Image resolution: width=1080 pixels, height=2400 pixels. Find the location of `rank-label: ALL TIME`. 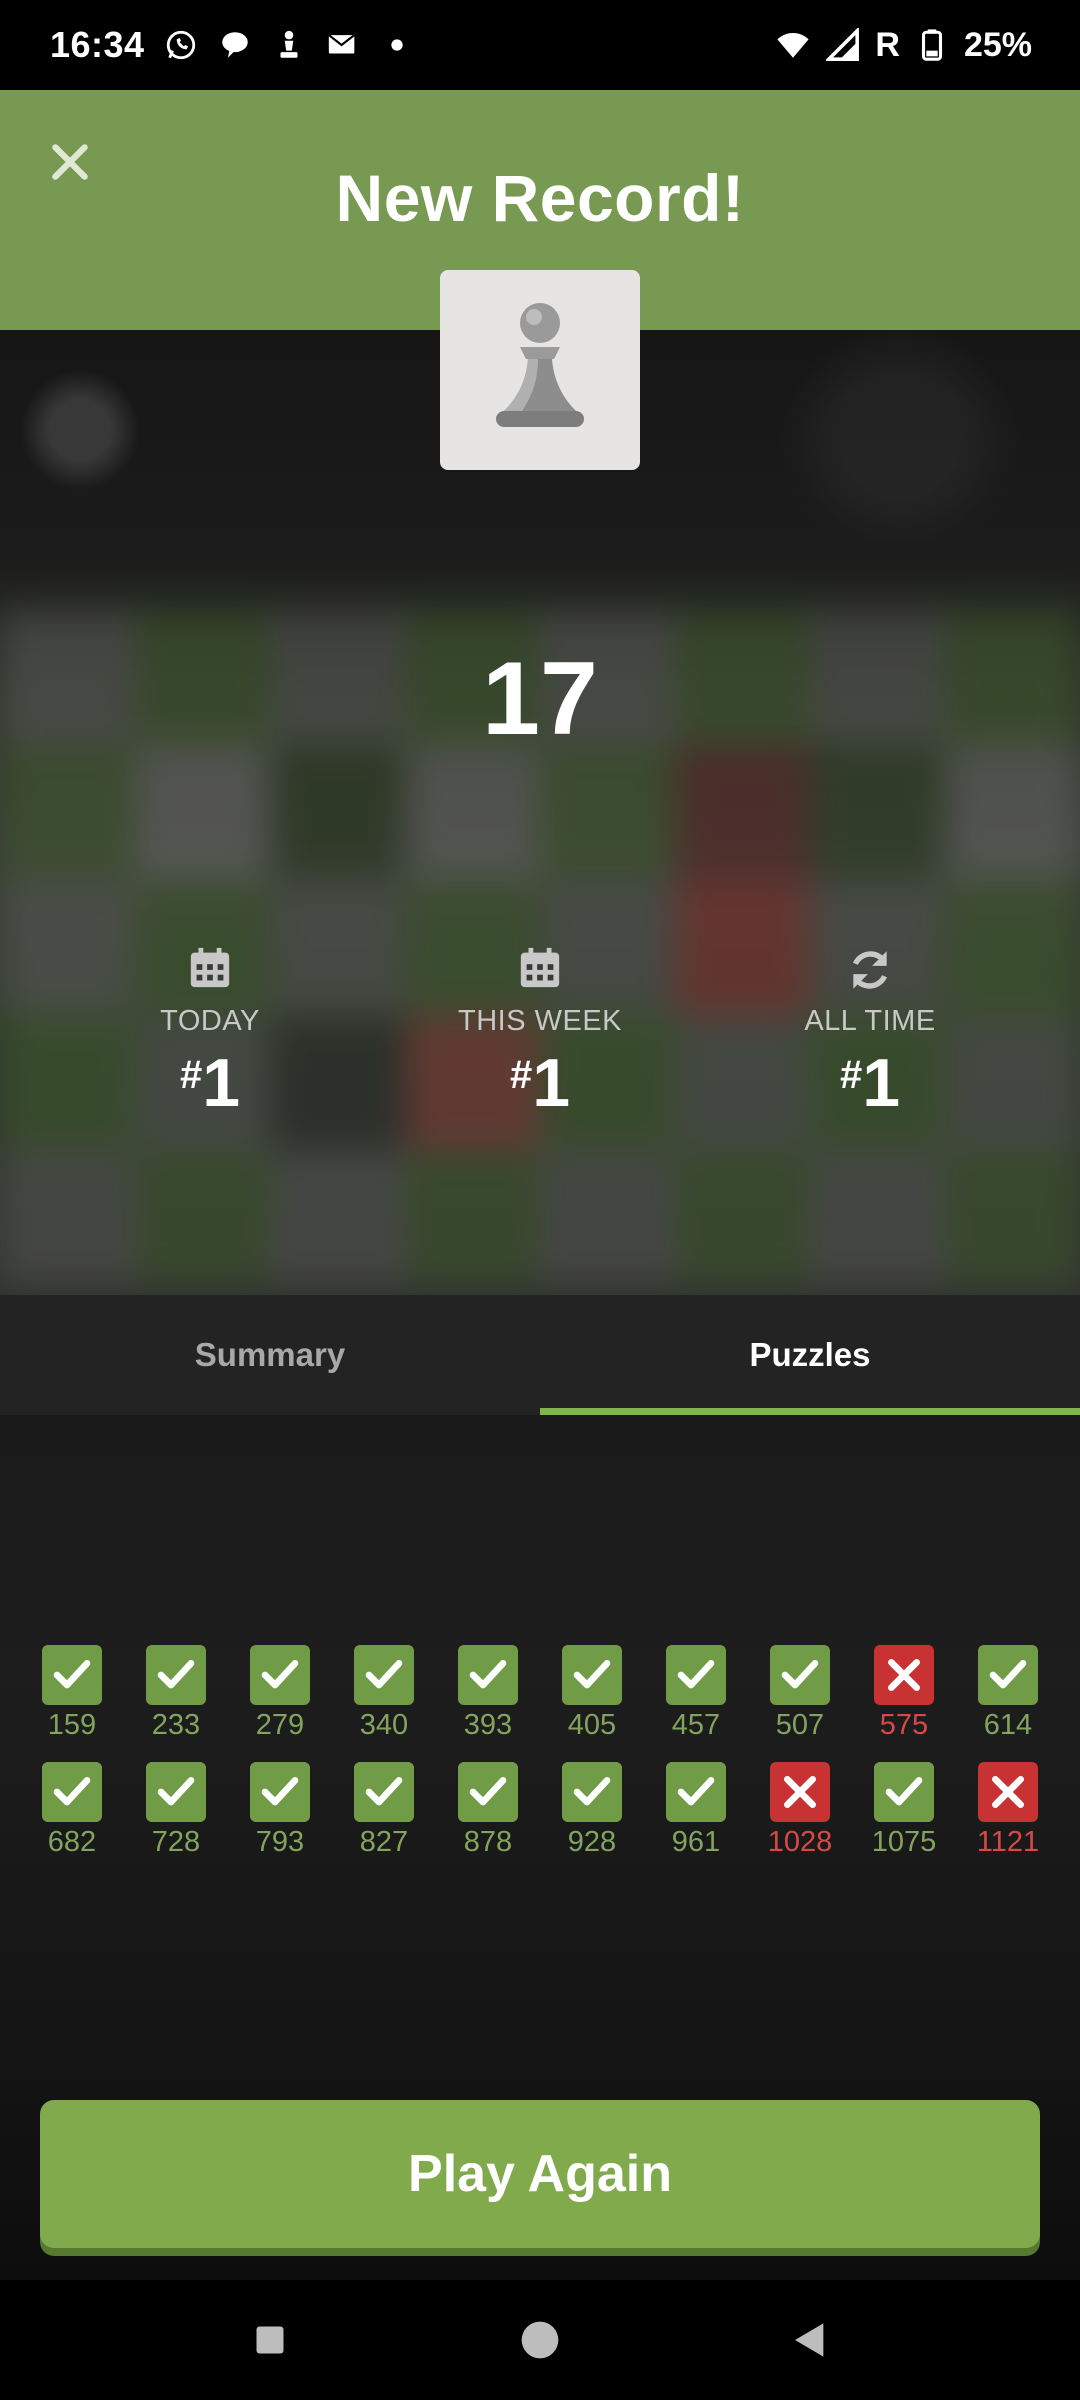

rank-label: ALL TIME is located at coordinates (870, 1021).